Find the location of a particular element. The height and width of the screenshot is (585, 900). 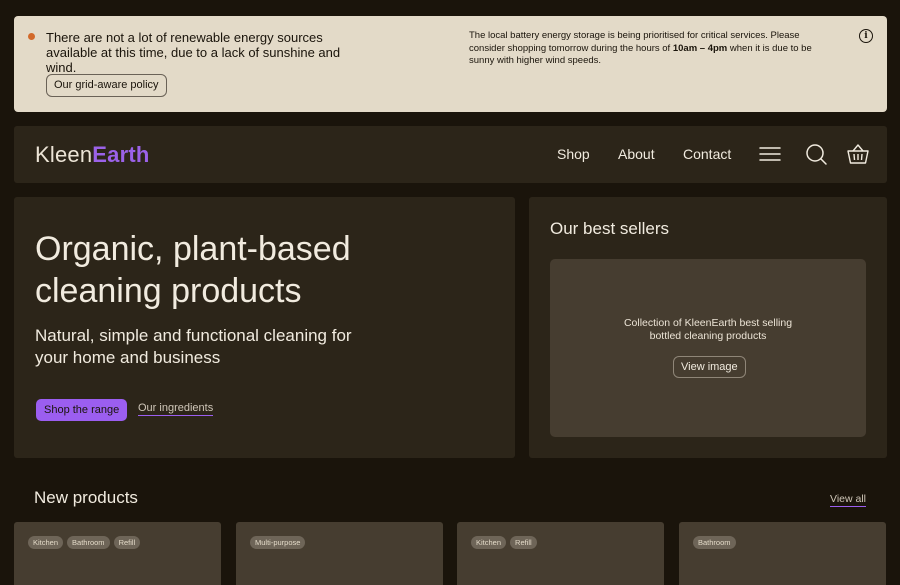

nav-contact: Contact is located at coordinates (707, 154).